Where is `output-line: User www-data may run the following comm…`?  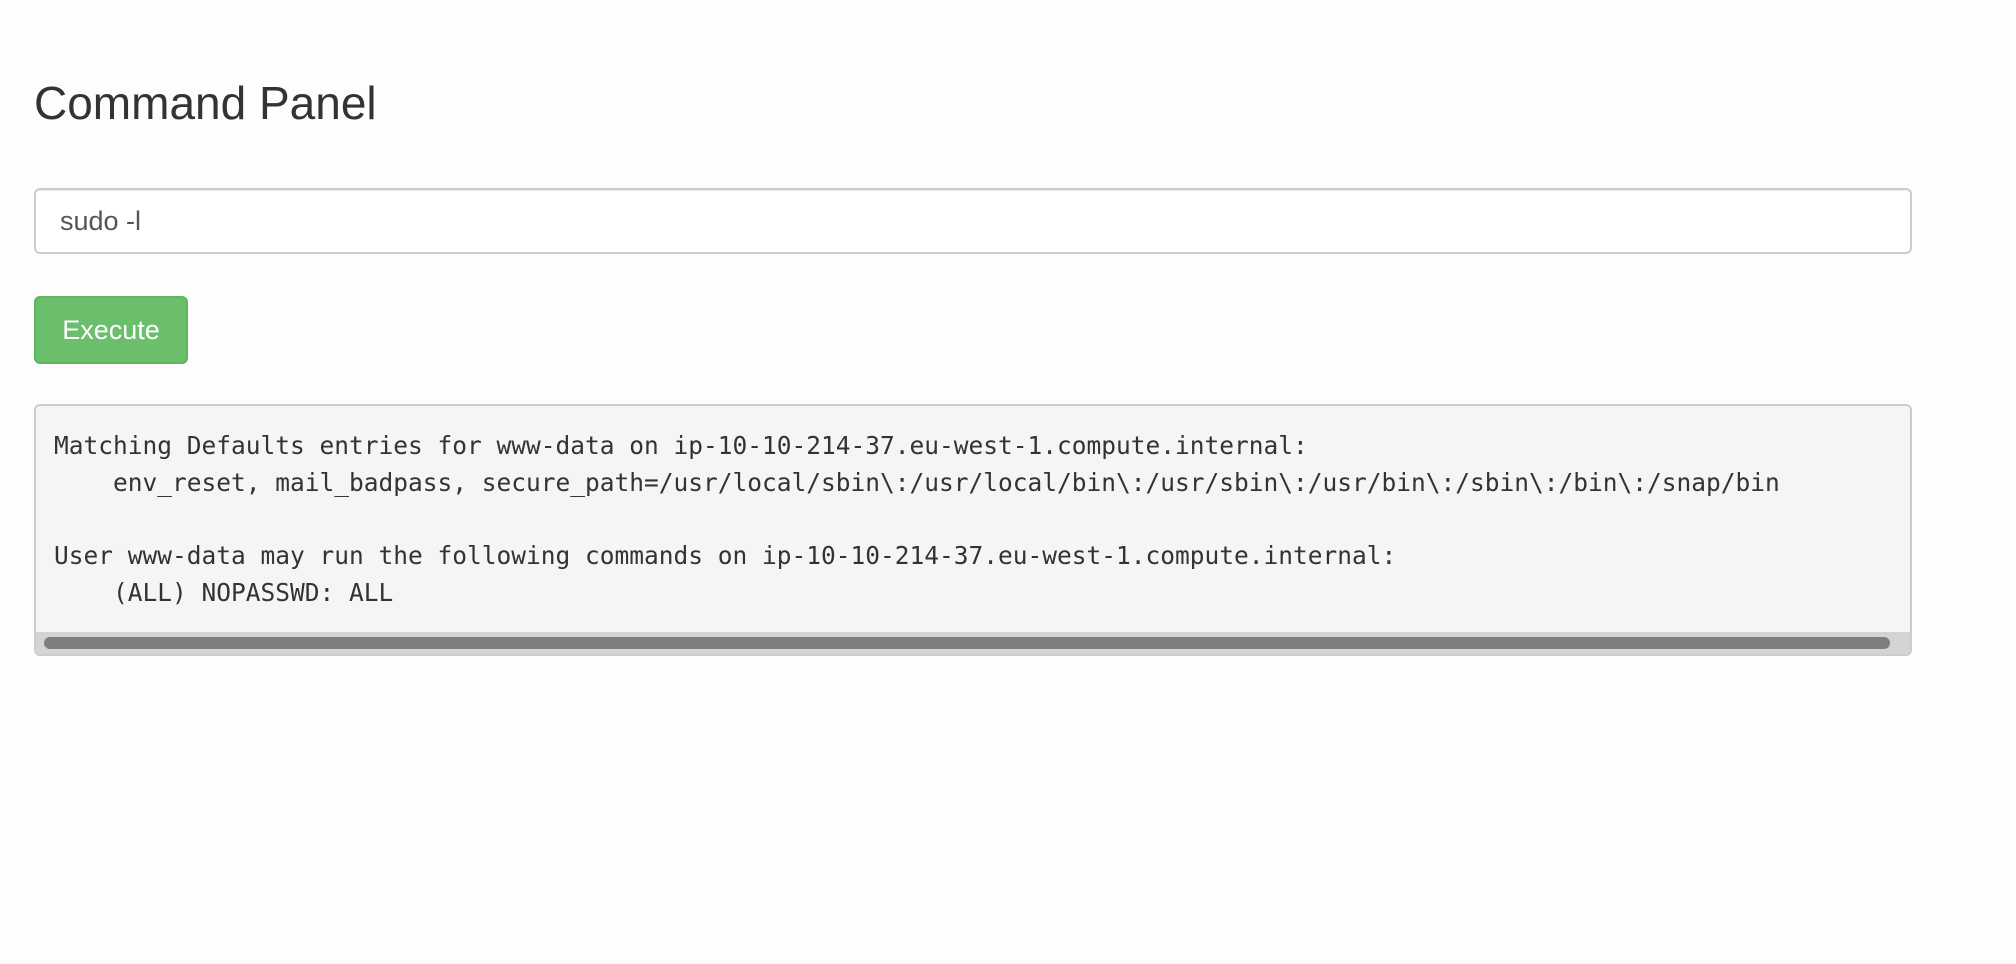
output-line: User www-data may run the following comm… is located at coordinates (725, 556).